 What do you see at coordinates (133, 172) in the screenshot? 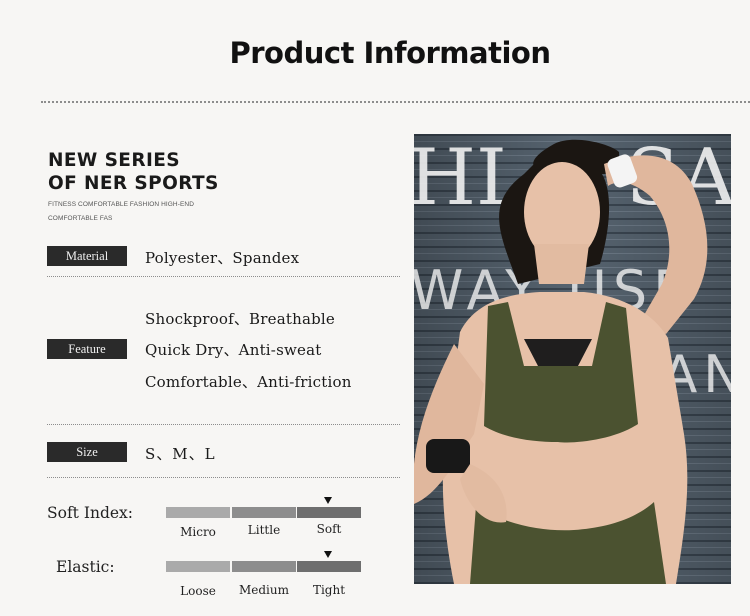
I see `brand-heading: NEW SERIES OF NER SPORTS` at bounding box center [133, 172].